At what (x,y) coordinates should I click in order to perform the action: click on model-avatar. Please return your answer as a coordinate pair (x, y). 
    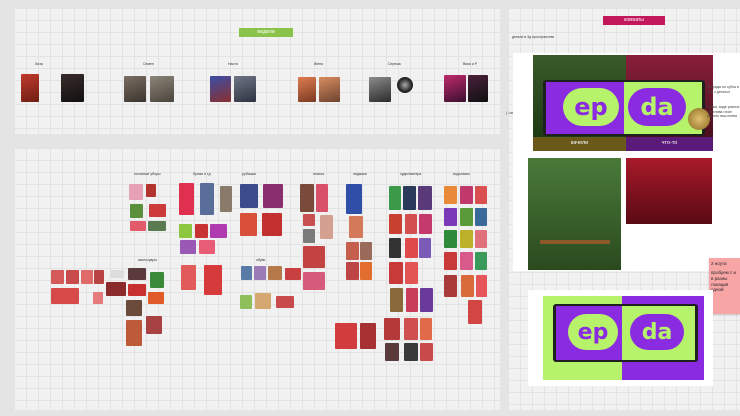
    Looking at the image, I should click on (405, 85).